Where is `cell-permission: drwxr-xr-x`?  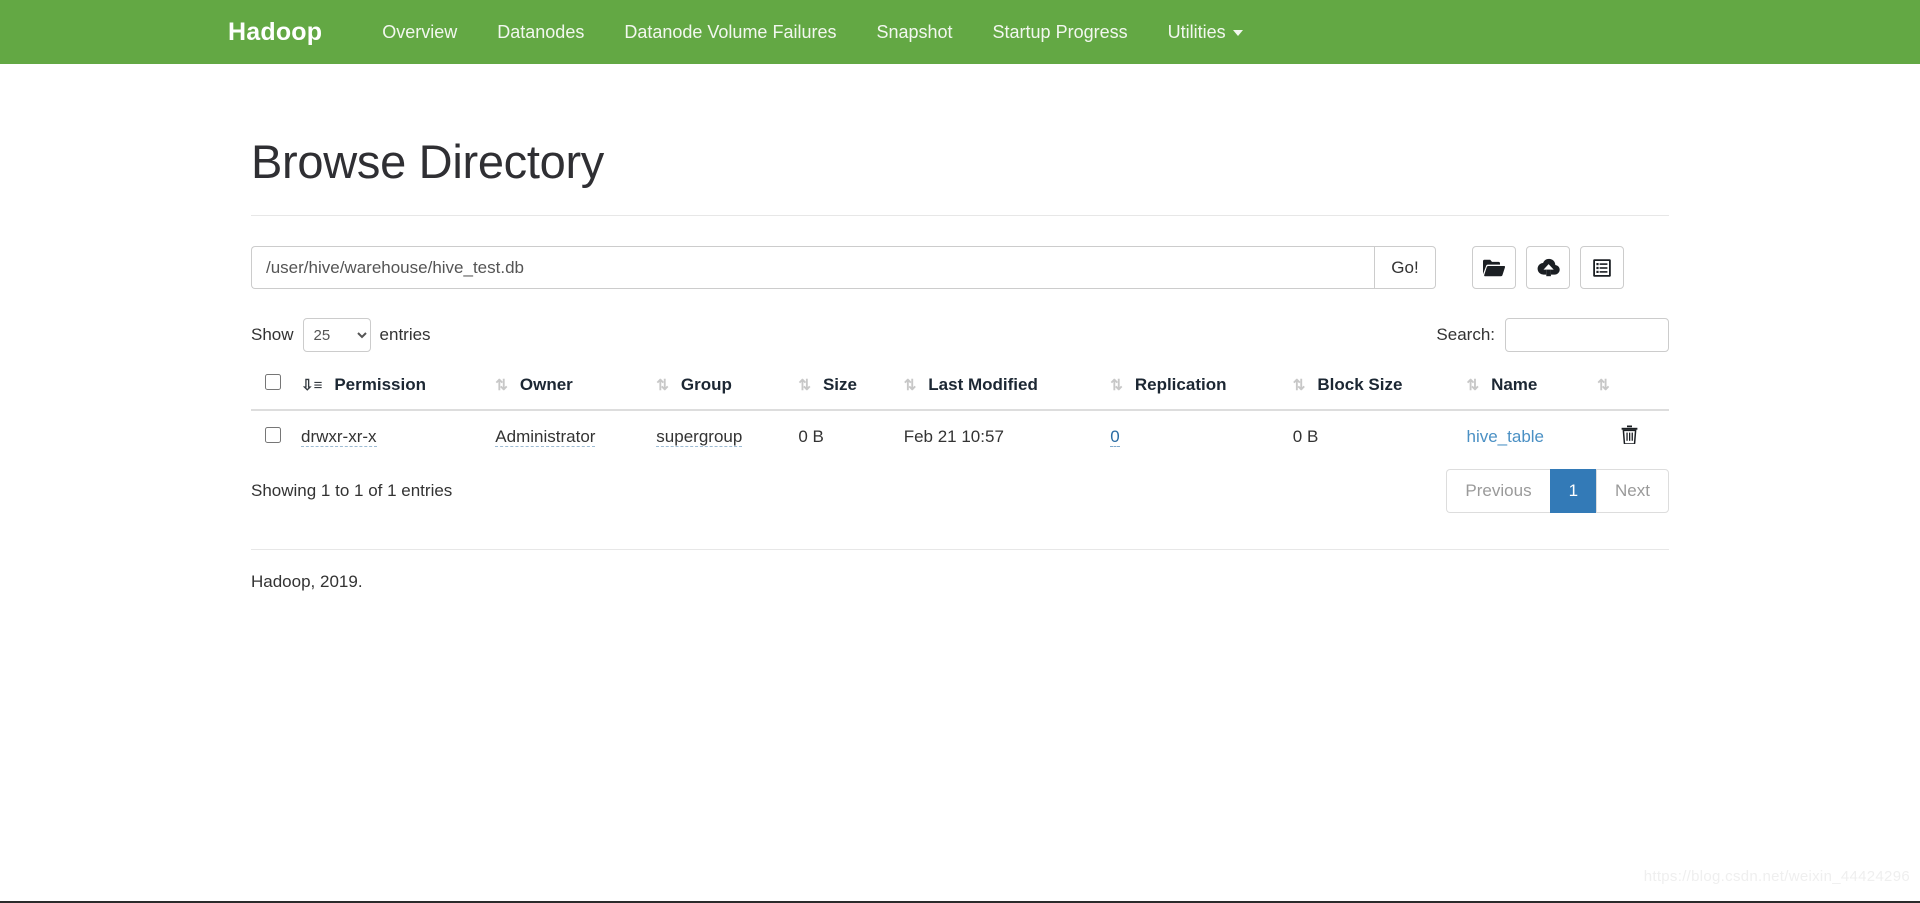
cell-permission: drwxr-xr-x is located at coordinates (388, 436).